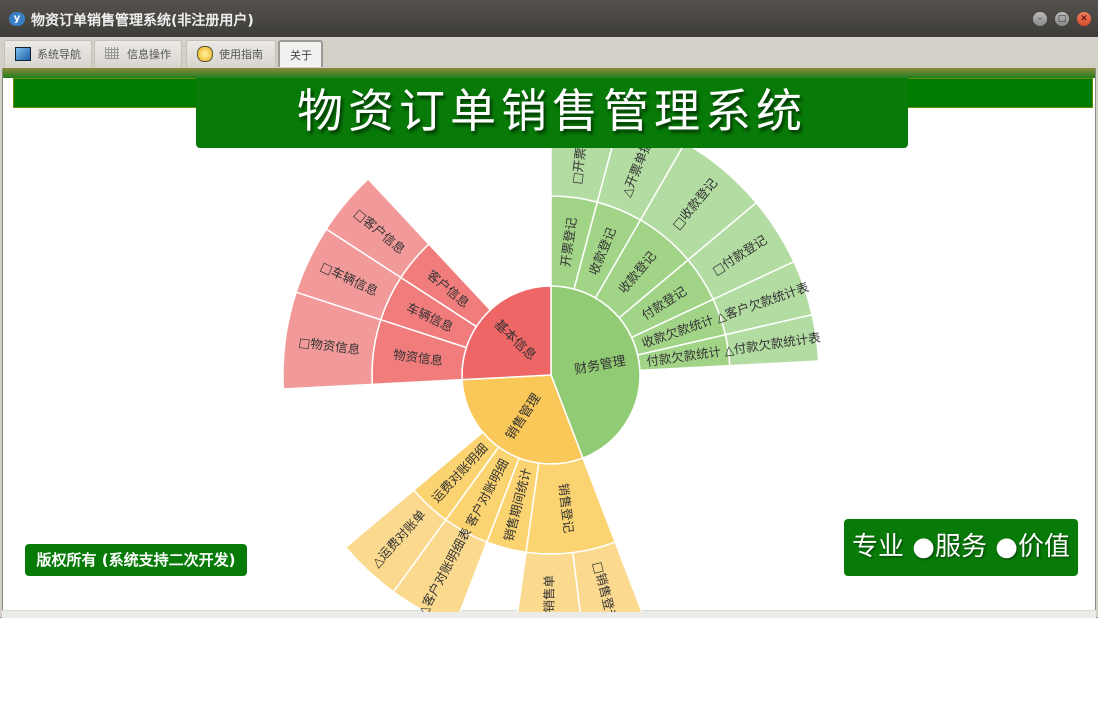 The image size is (1098, 719). Describe the element at coordinates (1084, 19) in the screenshot. I see `close-button: ✕` at that location.